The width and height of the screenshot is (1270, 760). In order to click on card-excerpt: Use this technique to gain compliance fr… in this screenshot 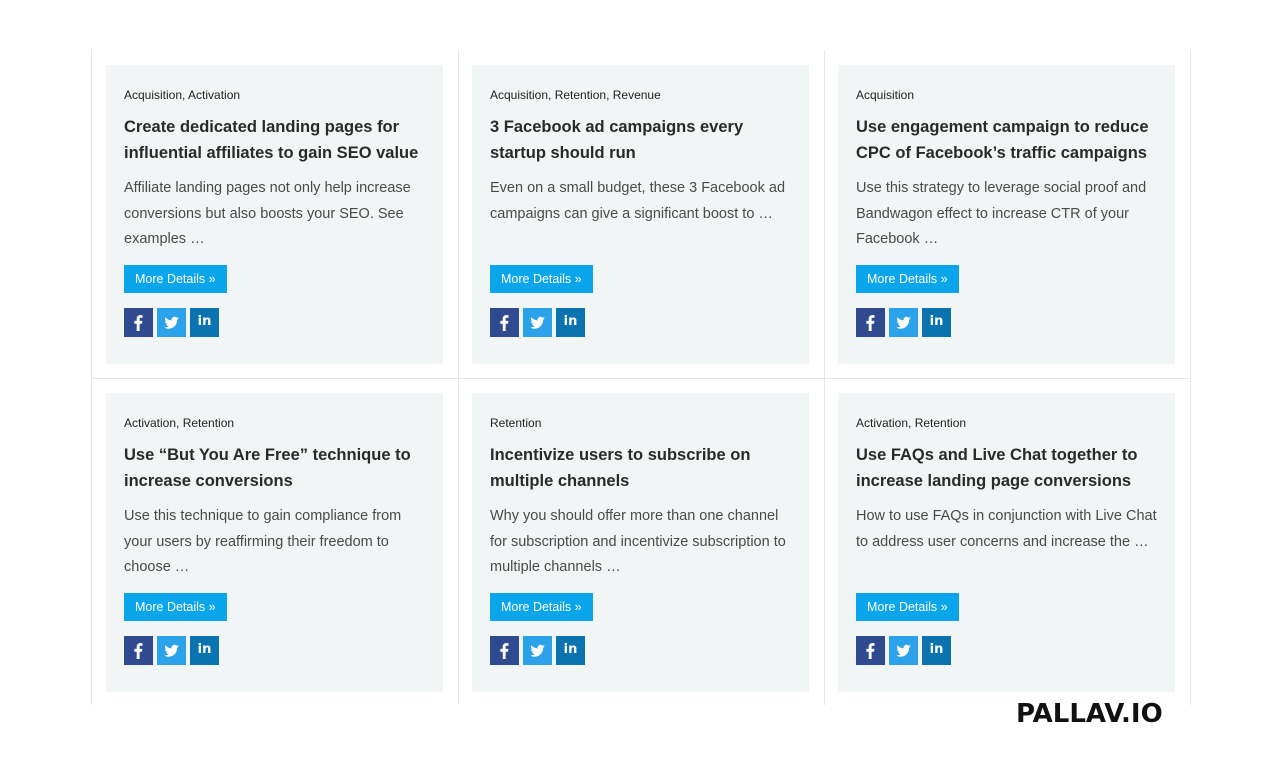, I will do `click(263, 541)`.